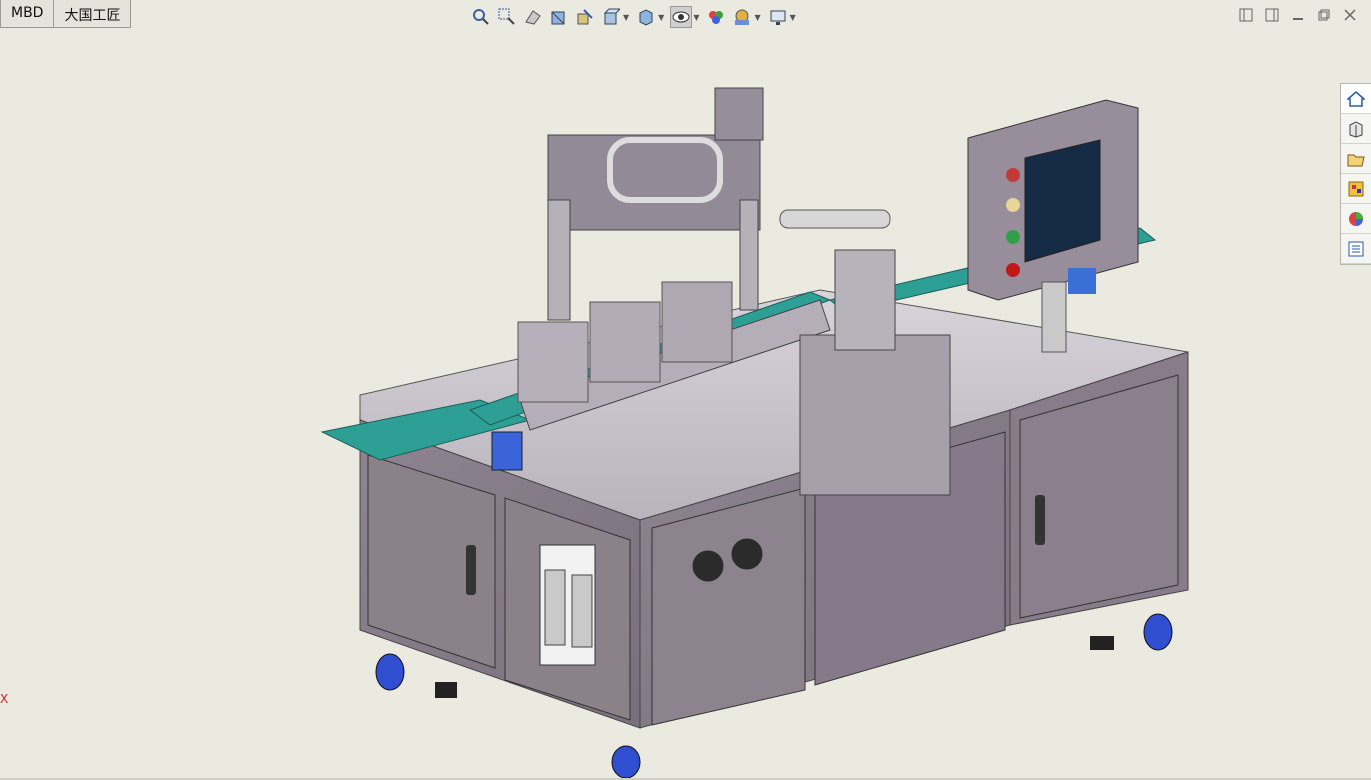 The image size is (1371, 780). What do you see at coordinates (481, 17) in the screenshot?
I see `zoom-to-fit-icon` at bounding box center [481, 17].